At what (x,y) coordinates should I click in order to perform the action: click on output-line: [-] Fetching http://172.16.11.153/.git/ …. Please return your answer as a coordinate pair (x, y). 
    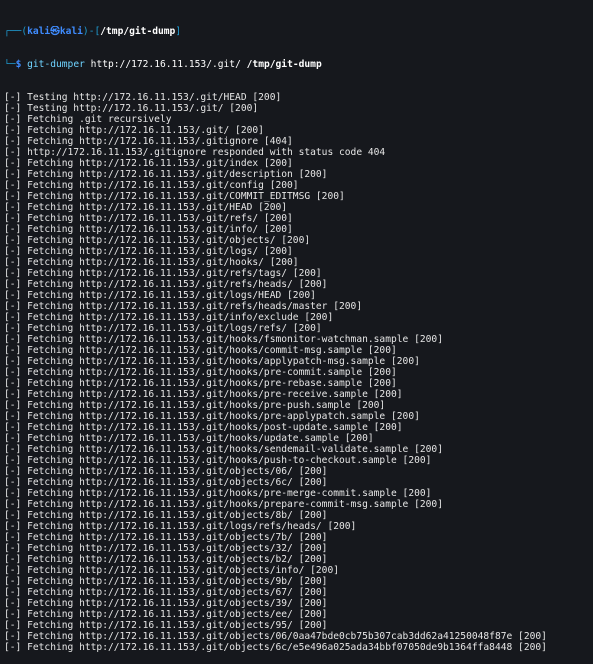
    Looking at the image, I should click on (134, 130).